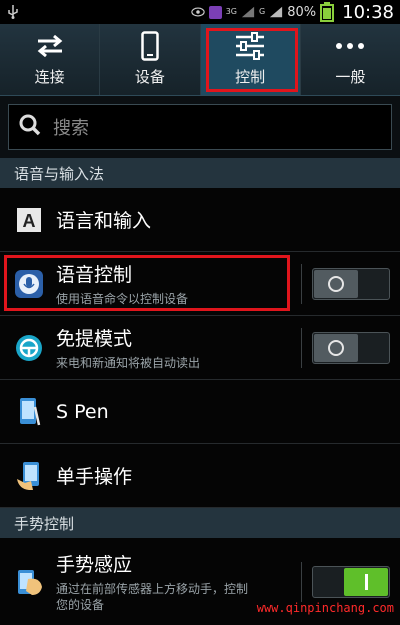 This screenshot has width=400, height=625. Describe the element at coordinates (200, 220) in the screenshot. I see `list-item-language-input: A 语言和输入` at that location.